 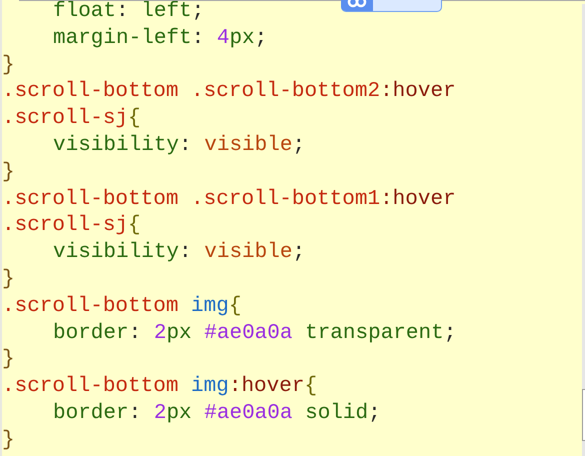 What do you see at coordinates (357, 5) in the screenshot?
I see `link-icon` at bounding box center [357, 5].